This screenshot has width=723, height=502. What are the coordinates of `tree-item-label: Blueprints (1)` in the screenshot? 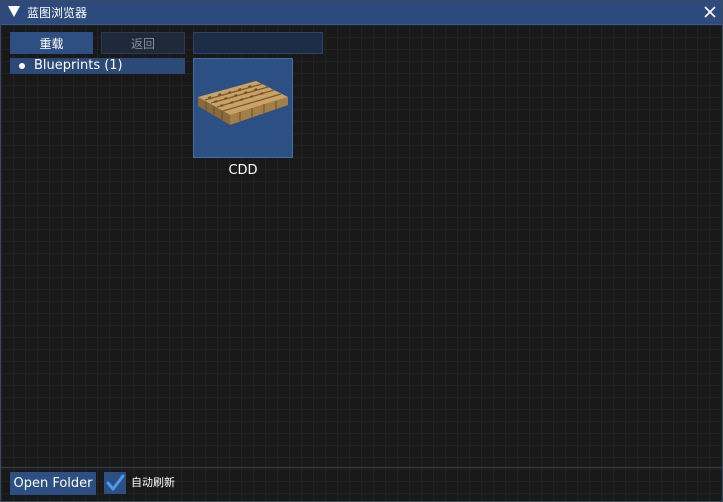 It's located at (78, 65).